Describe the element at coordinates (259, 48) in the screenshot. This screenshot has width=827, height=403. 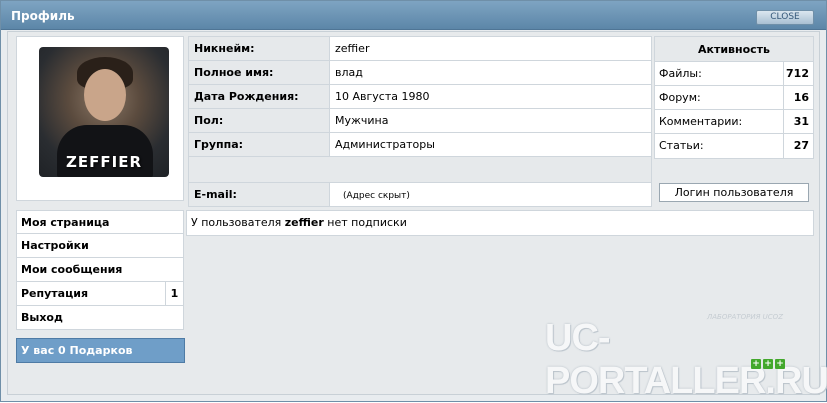
I see `info-label: Никнейм:` at that location.